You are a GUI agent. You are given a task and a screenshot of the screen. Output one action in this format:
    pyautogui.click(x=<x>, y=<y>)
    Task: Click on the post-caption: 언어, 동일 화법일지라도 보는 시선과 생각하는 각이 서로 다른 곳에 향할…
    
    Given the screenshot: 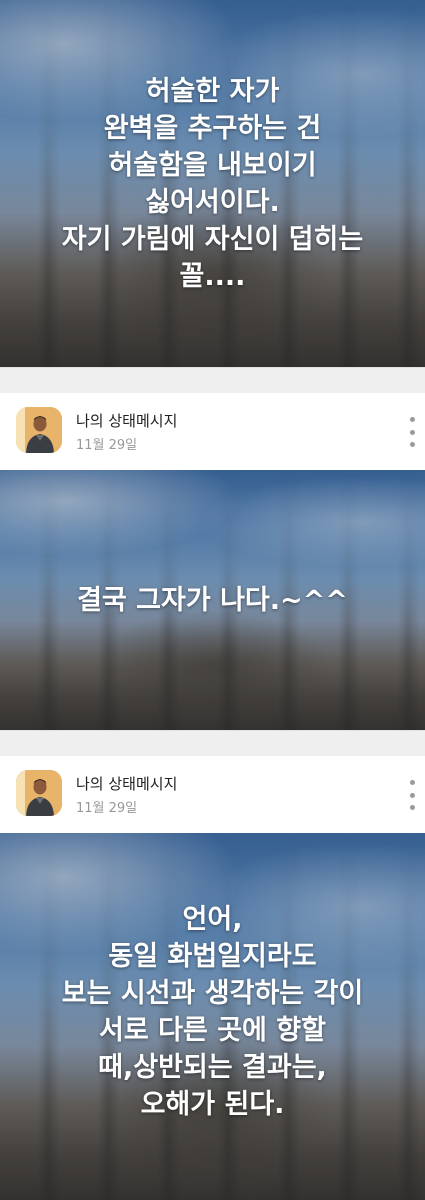 What is the action you would take?
    pyautogui.click(x=212, y=1012)
    